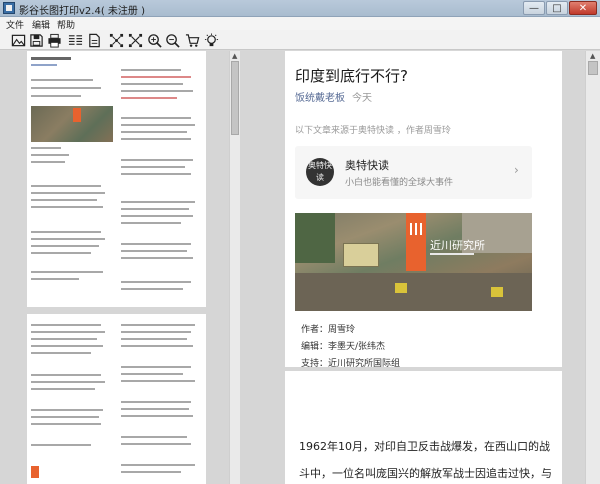 Image resolution: width=600 pixels, height=484 pixels. I want to click on menu-bar: 文件 编辑 帮助, so click(300, 24).